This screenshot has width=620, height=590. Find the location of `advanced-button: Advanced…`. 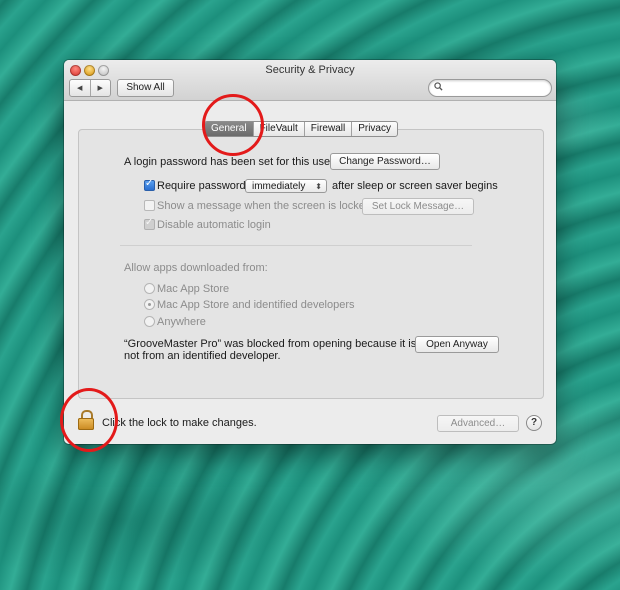

advanced-button: Advanced… is located at coordinates (478, 423).